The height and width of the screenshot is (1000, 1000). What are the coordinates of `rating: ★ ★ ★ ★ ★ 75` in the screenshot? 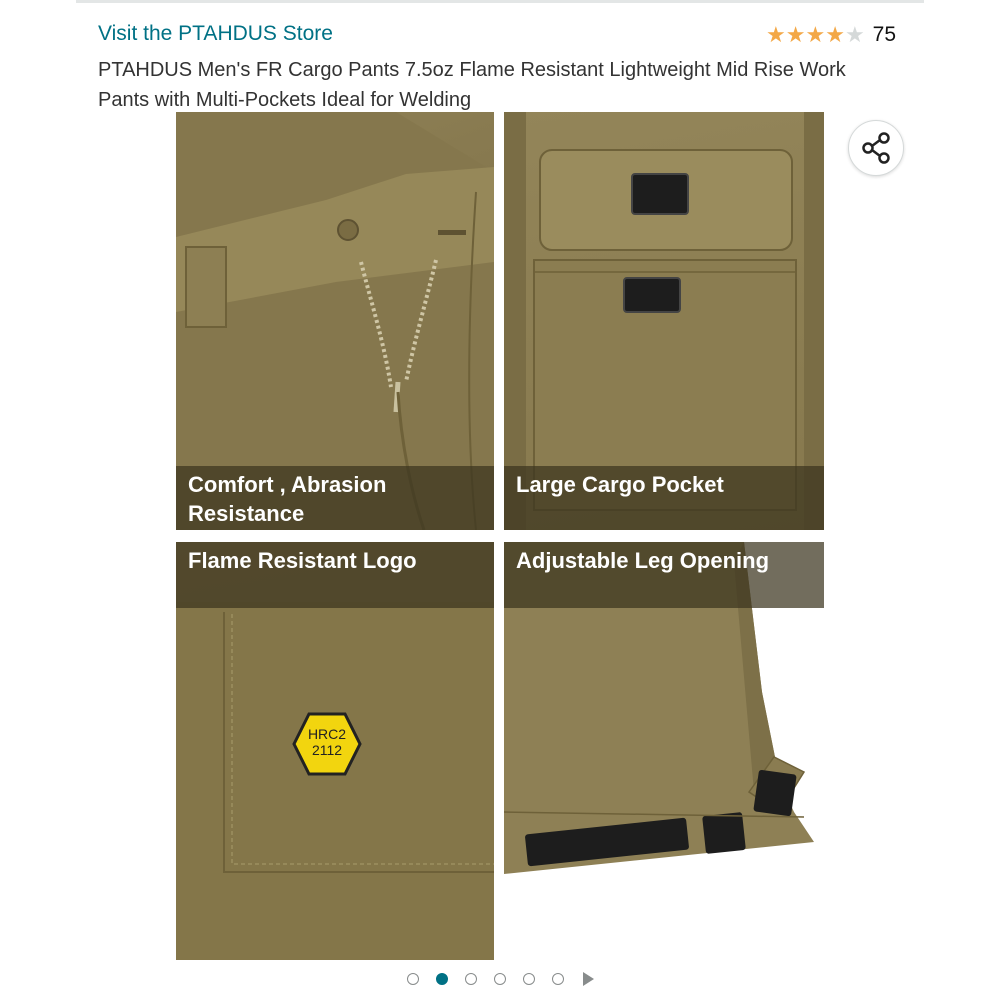 It's located at (831, 35).